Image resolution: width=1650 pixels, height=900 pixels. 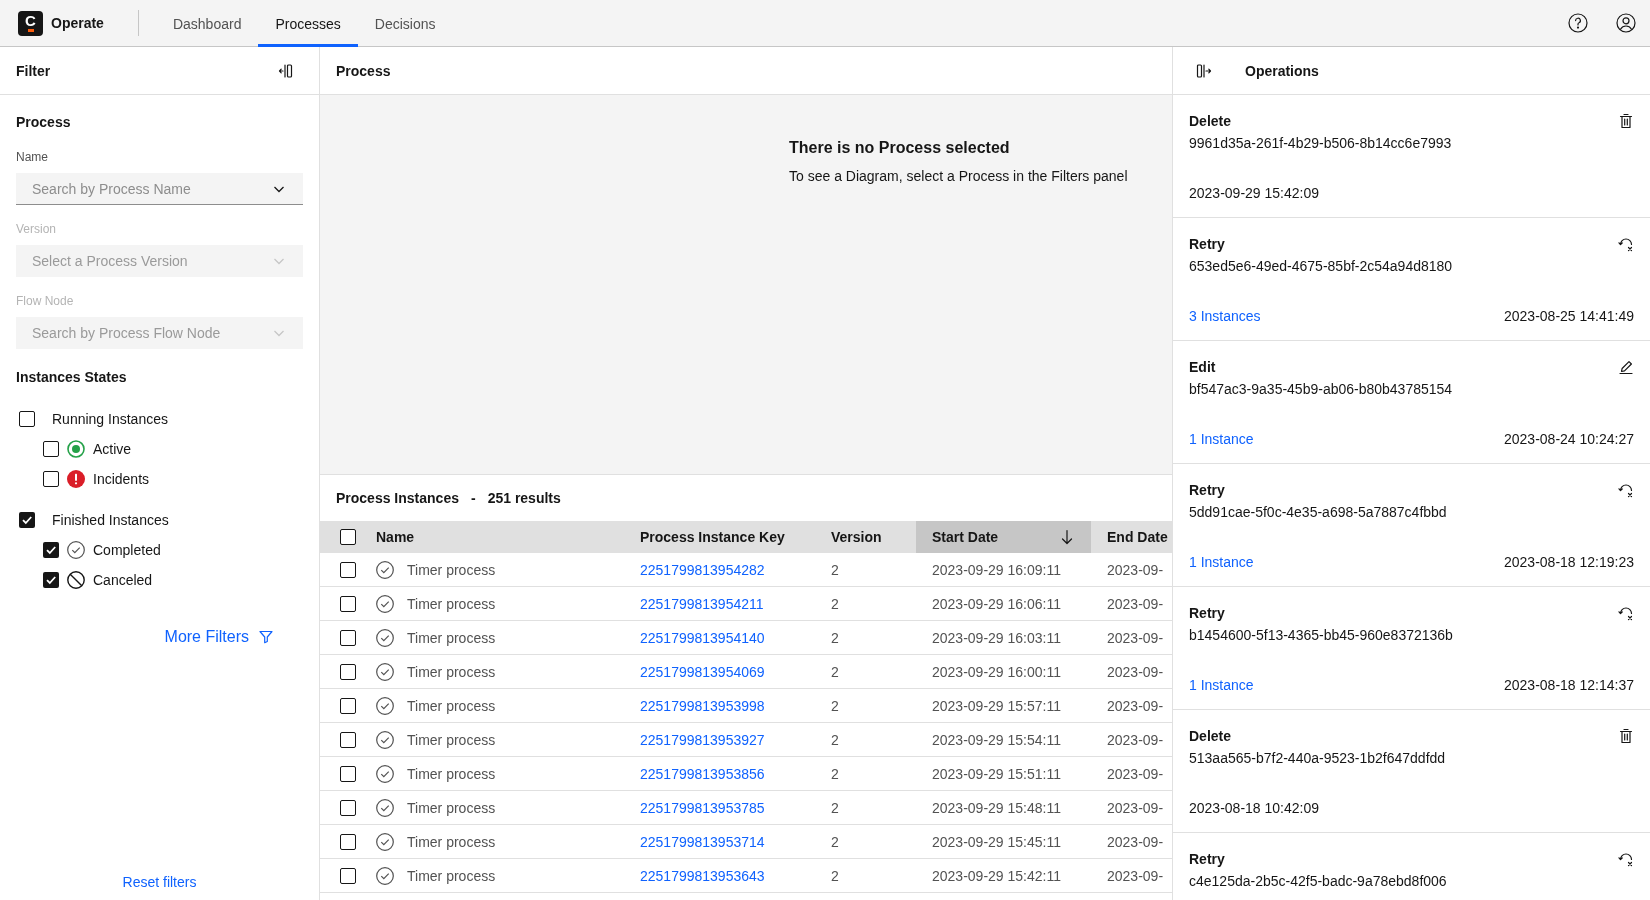 What do you see at coordinates (702, 705) in the screenshot?
I see `instance-key-link: 2251799813953998` at bounding box center [702, 705].